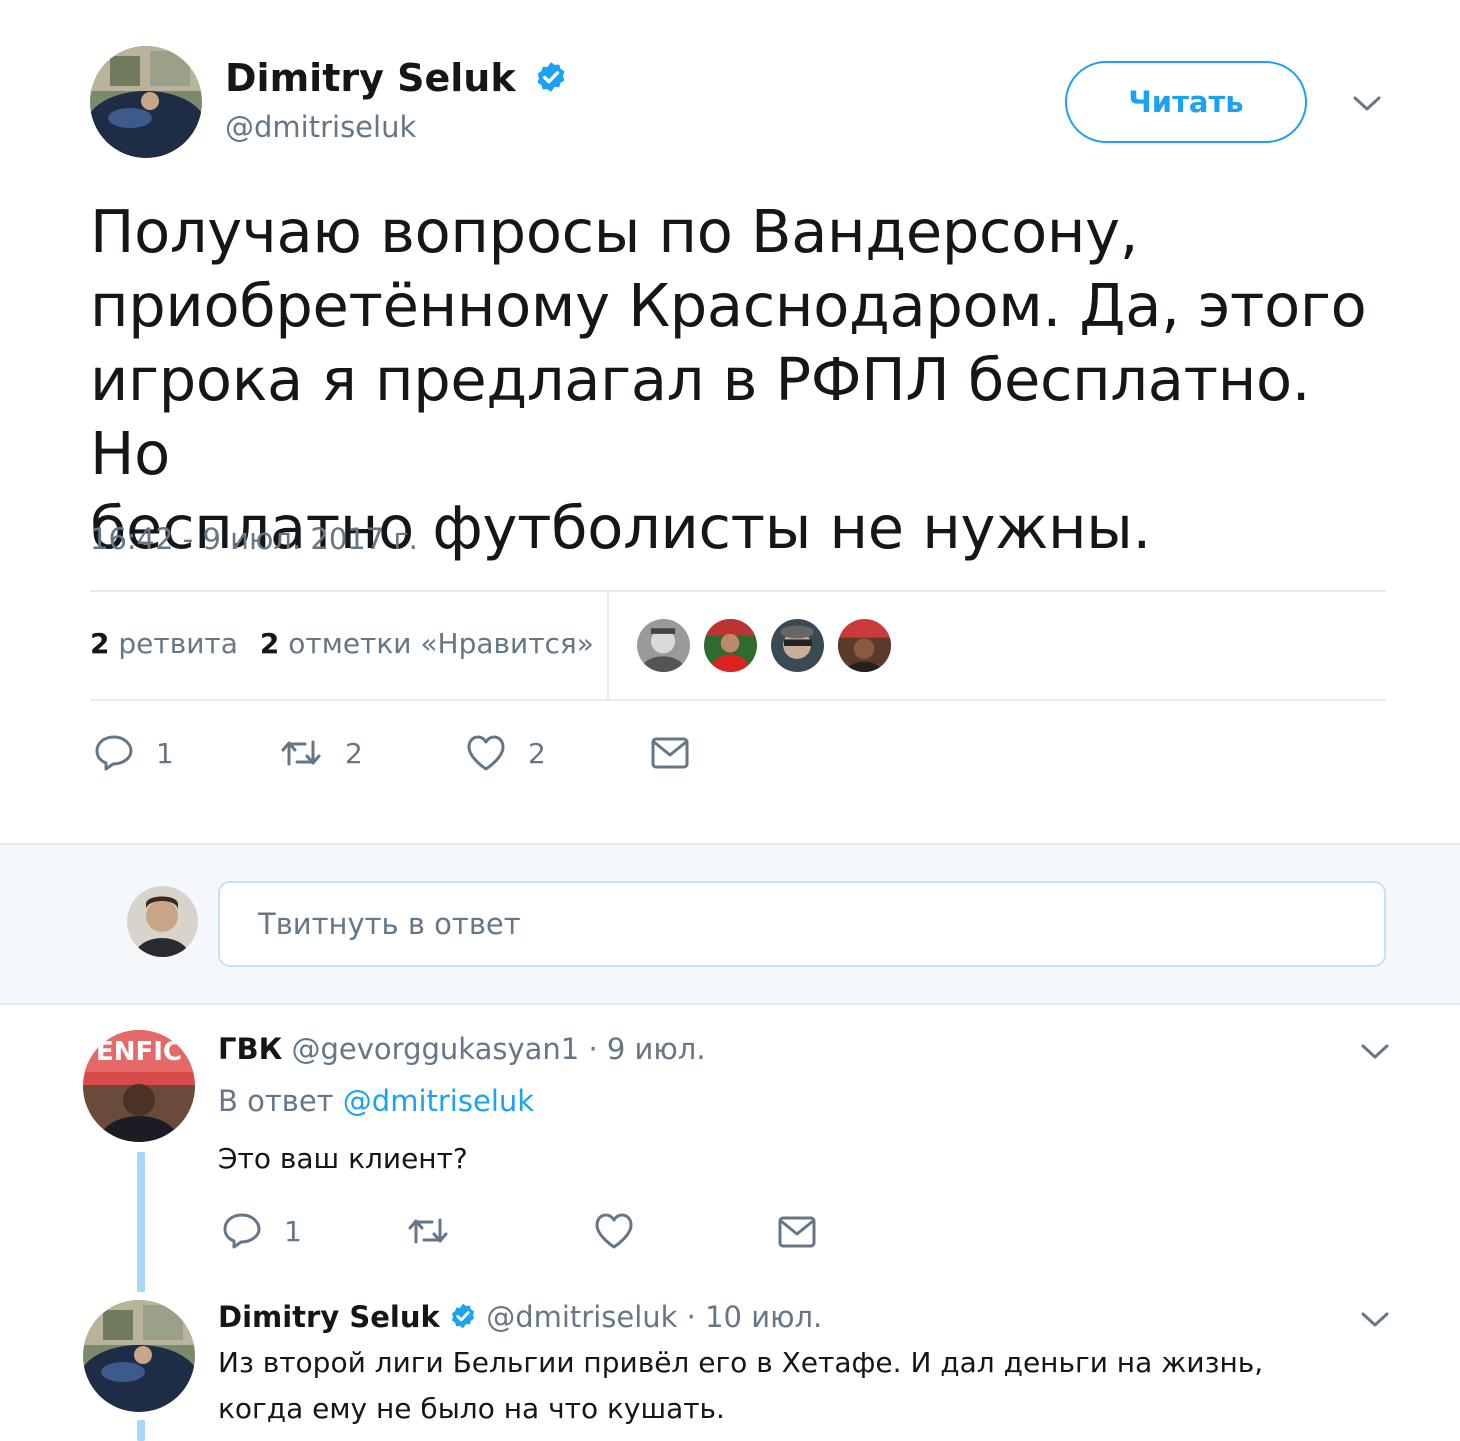 The height and width of the screenshot is (1441, 1460). I want to click on reply-author-handle: @dmitriseluk, so click(581, 1317).